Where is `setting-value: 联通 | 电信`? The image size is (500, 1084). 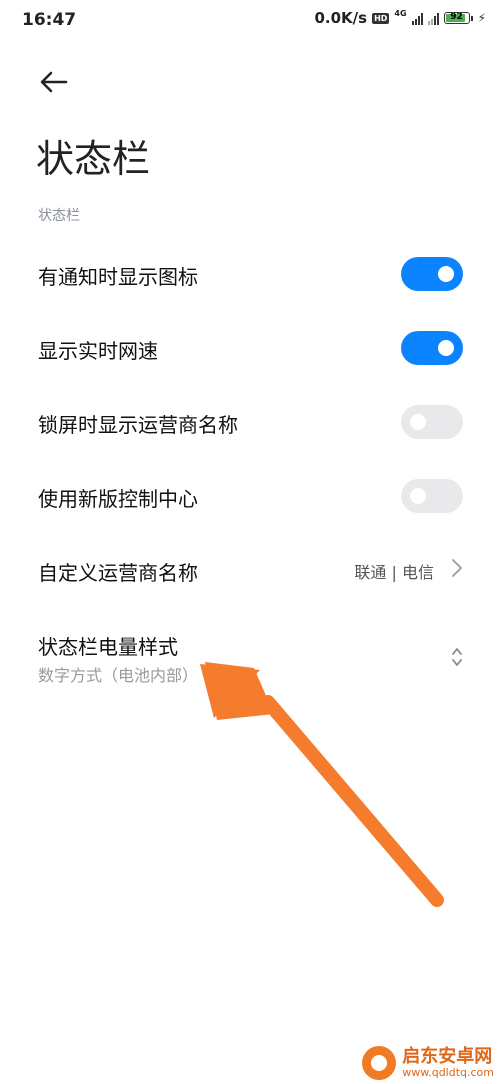
setting-value: 联通 | 电信 is located at coordinates (394, 572).